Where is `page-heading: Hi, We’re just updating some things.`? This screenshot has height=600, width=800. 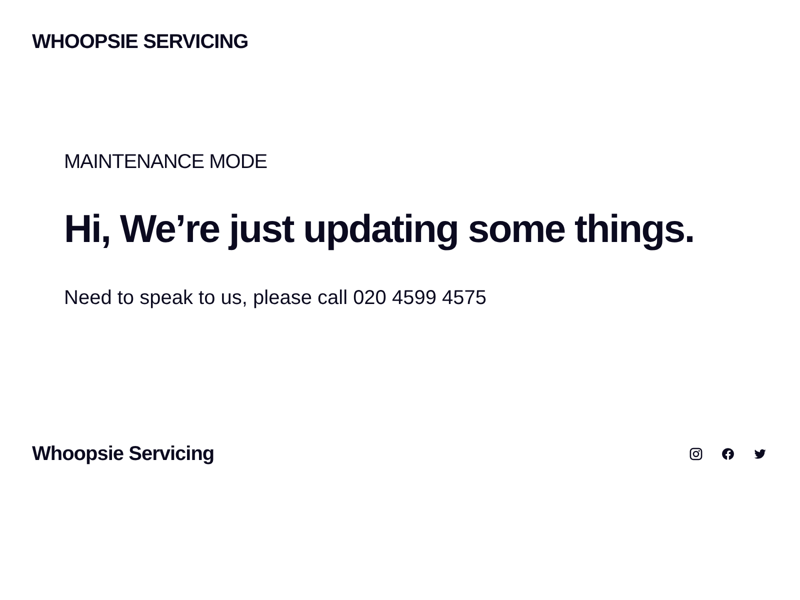 page-heading: Hi, We’re just updating some things. is located at coordinates (379, 230).